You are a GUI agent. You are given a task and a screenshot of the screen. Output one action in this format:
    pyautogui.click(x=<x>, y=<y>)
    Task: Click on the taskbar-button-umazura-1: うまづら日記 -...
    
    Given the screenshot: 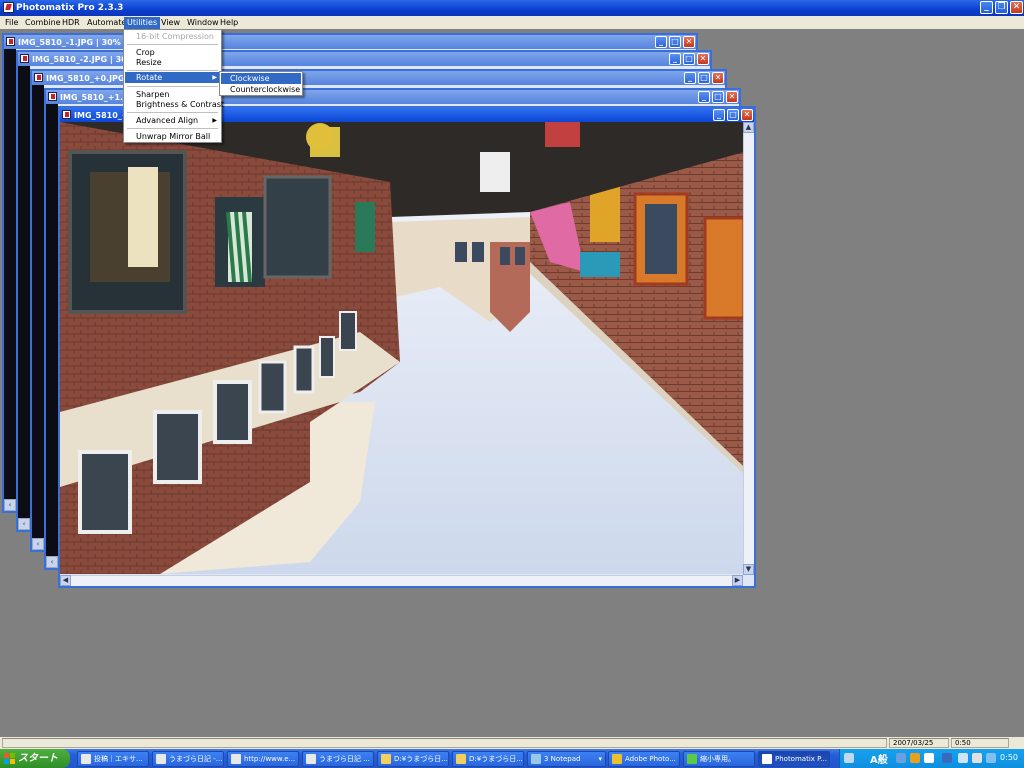 What is the action you would take?
    pyautogui.click(x=188, y=759)
    